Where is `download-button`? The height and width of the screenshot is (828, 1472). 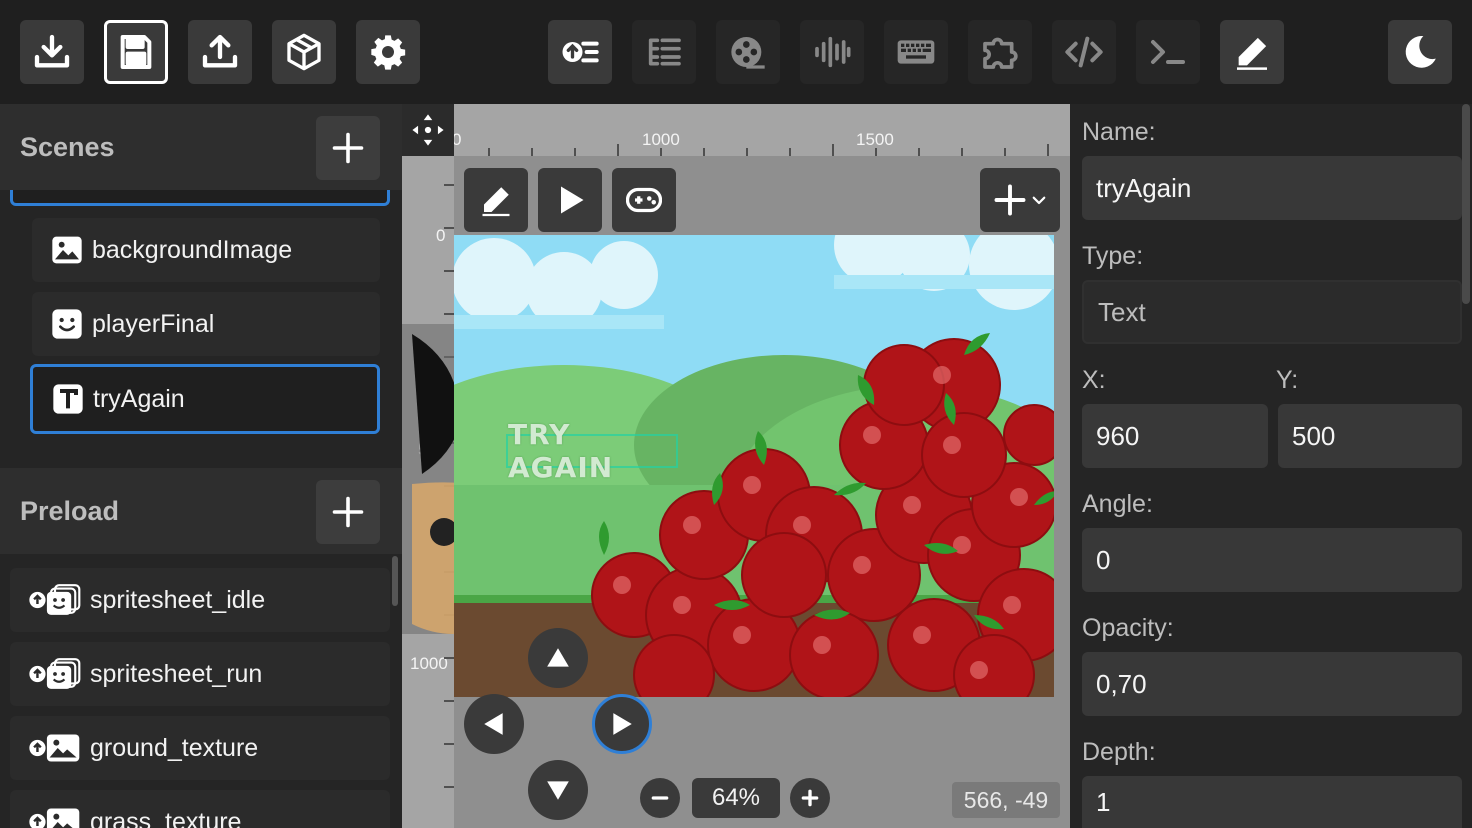 download-button is located at coordinates (52, 52).